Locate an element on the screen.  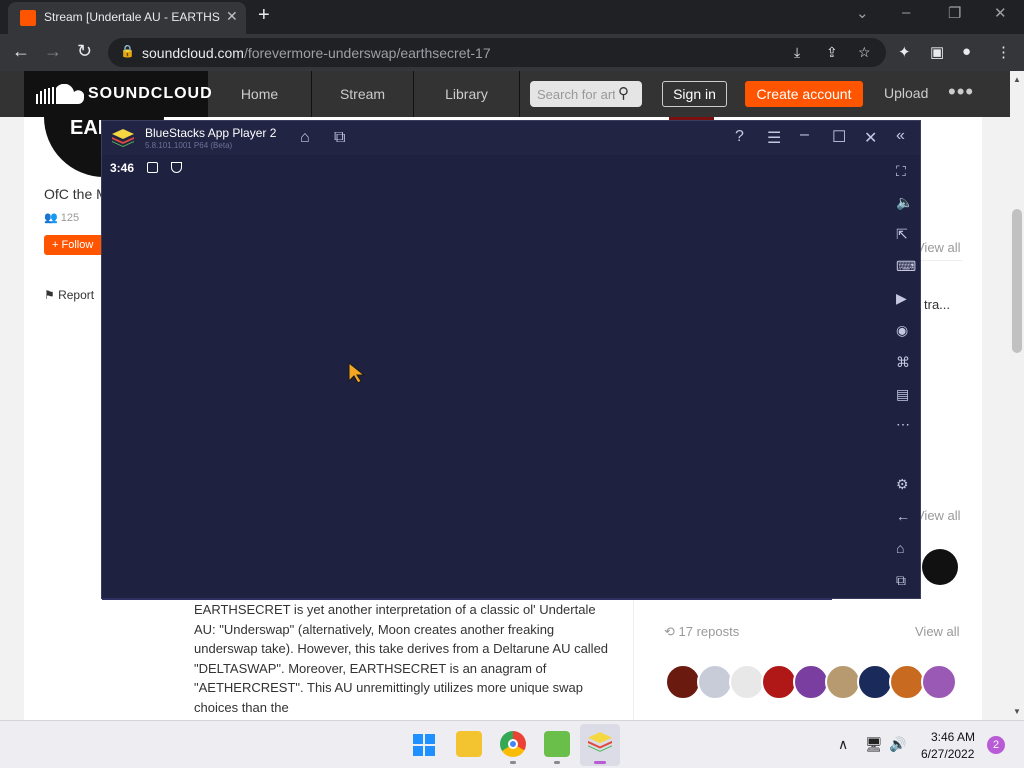
soundcloud-logo: SOUNDCLOUD is located at coordinates (118, 94).